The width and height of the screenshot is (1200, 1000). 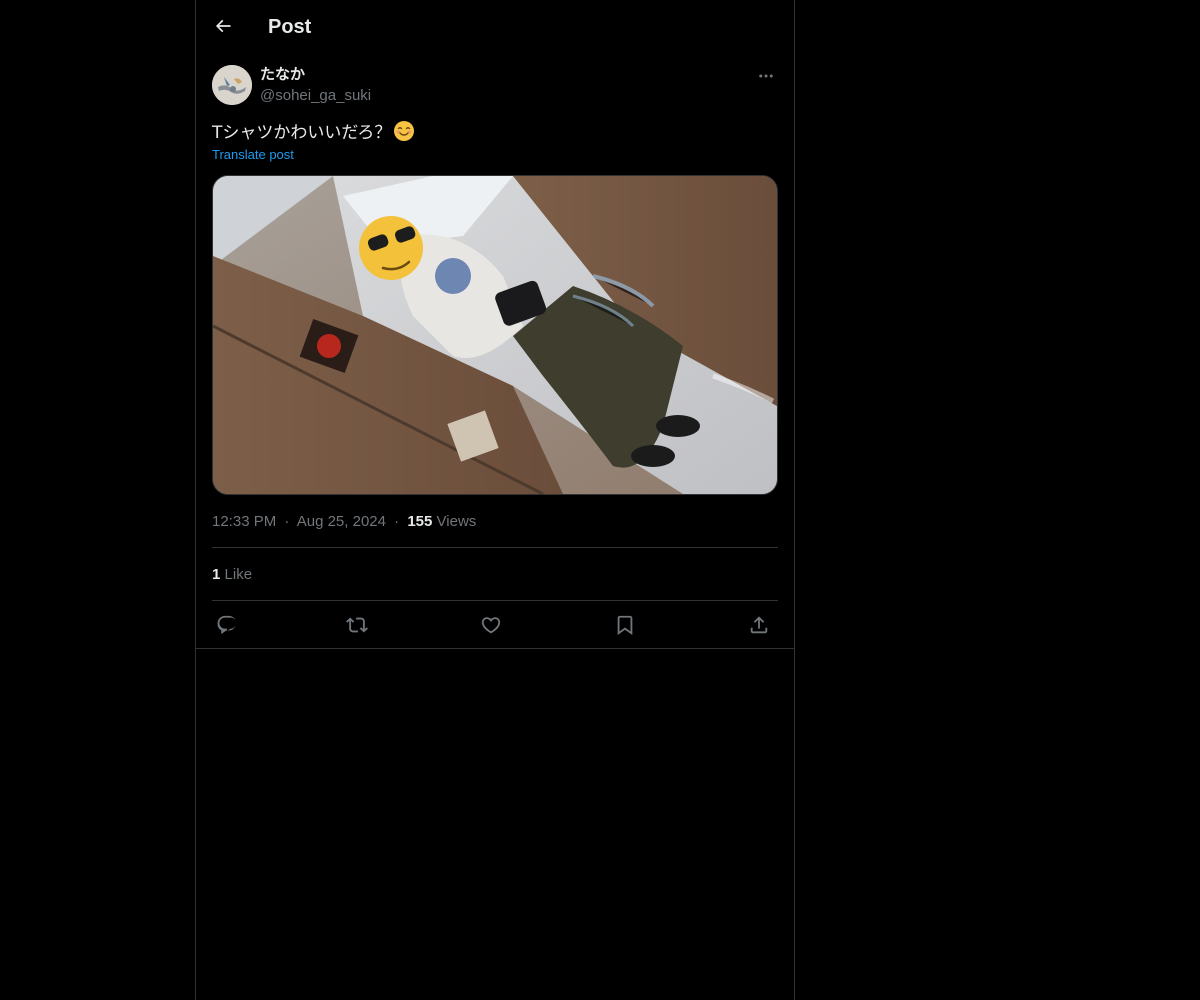 I want to click on translate-post-link: Translate post, so click(x=253, y=155).